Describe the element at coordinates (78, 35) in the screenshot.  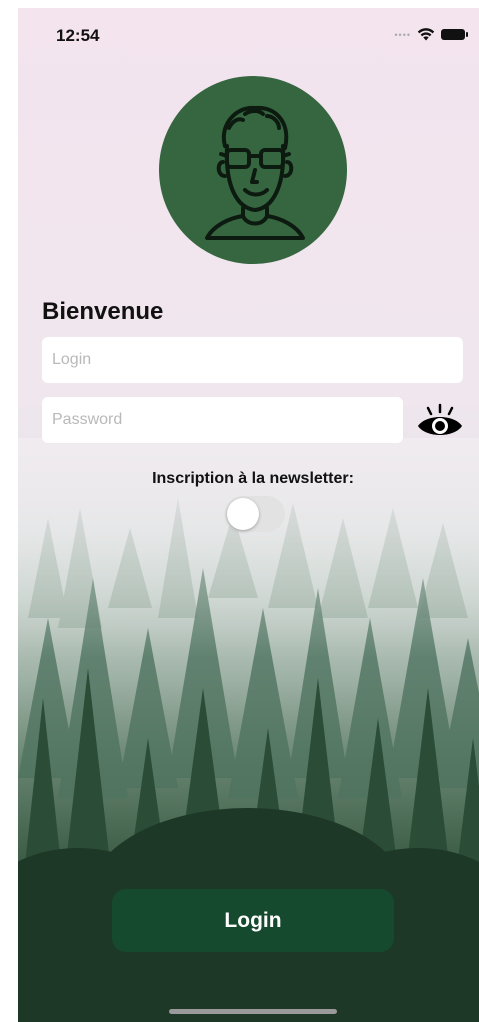
I see `status-time: 12:54` at that location.